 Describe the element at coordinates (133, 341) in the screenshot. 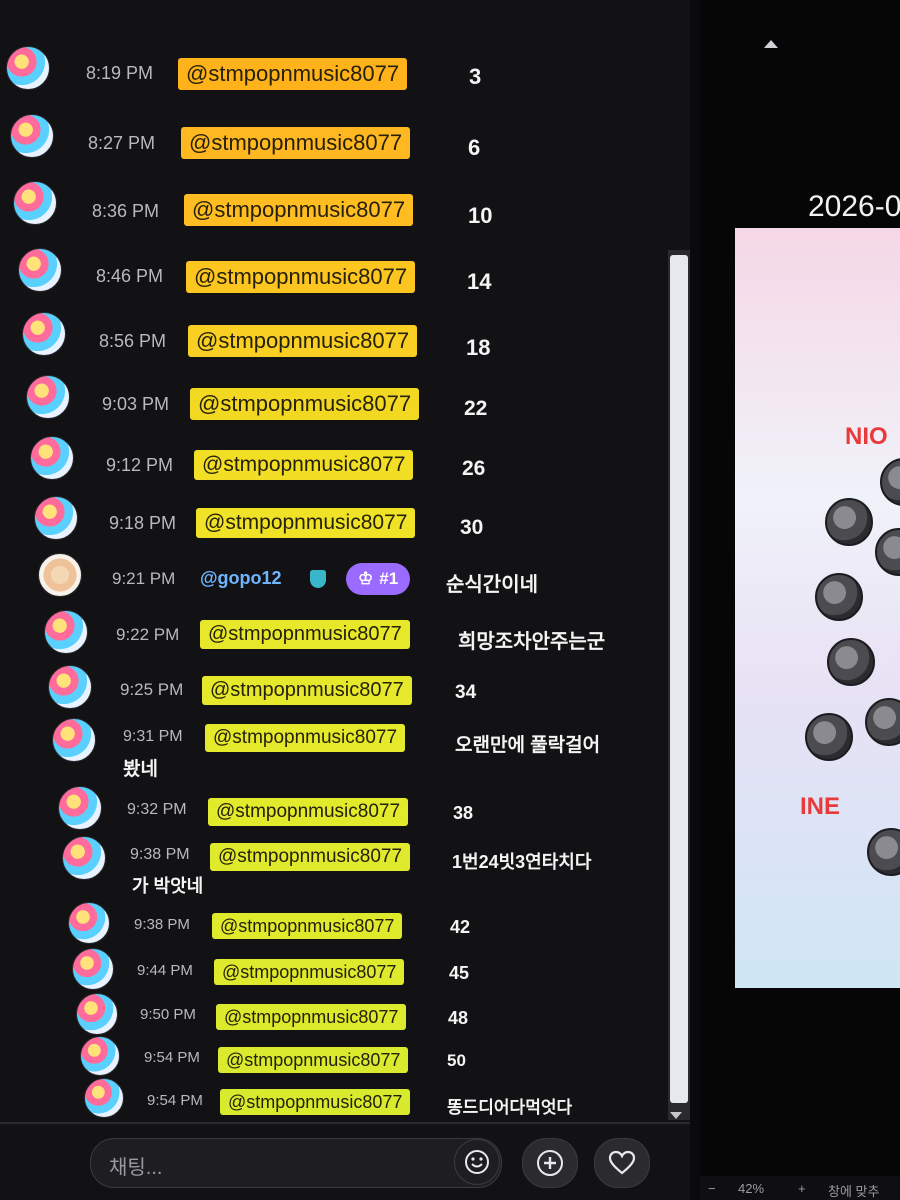

I see `message-time: 8:56 PM` at that location.